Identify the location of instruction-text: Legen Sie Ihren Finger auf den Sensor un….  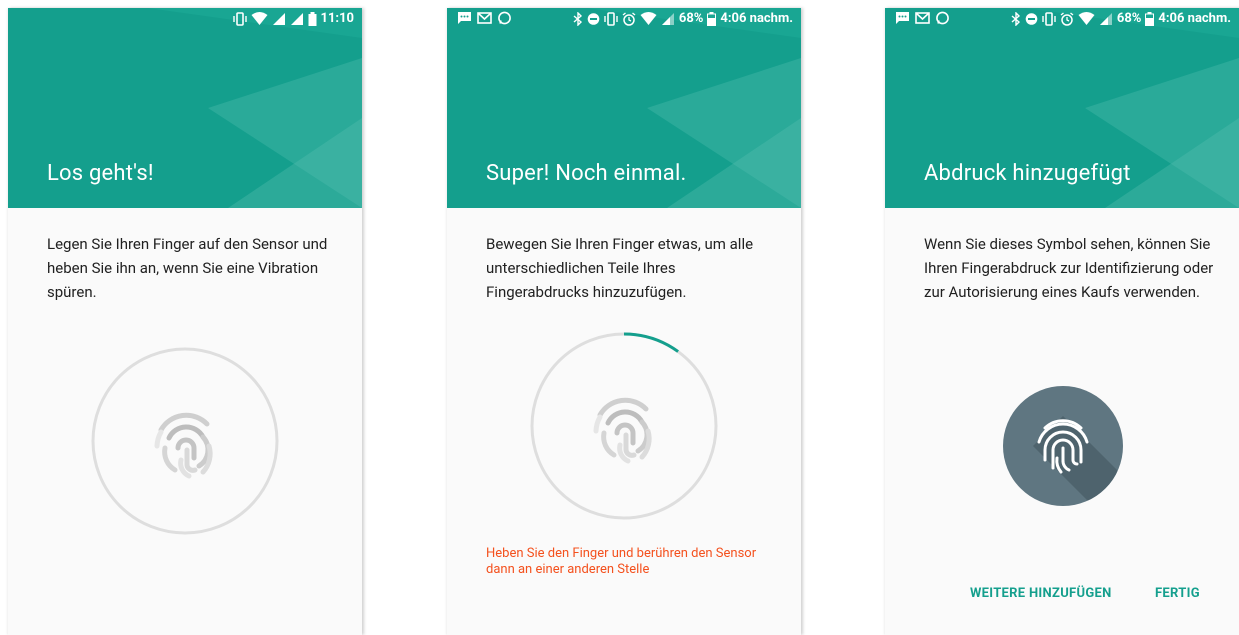
(187, 268).